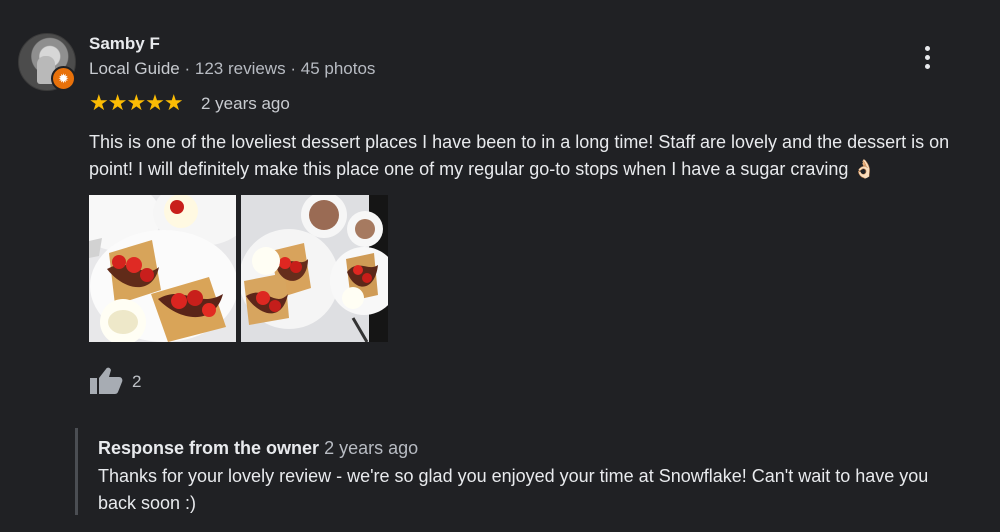 The image size is (1000, 532). What do you see at coordinates (209, 448) in the screenshot?
I see `owner-response-title: Response from the owner` at bounding box center [209, 448].